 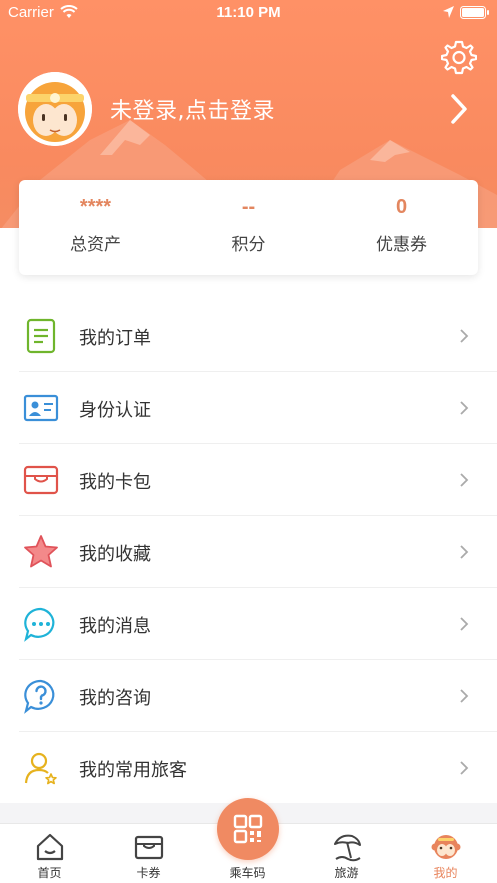 I want to click on question-bubble-icon, so click(x=39, y=696).